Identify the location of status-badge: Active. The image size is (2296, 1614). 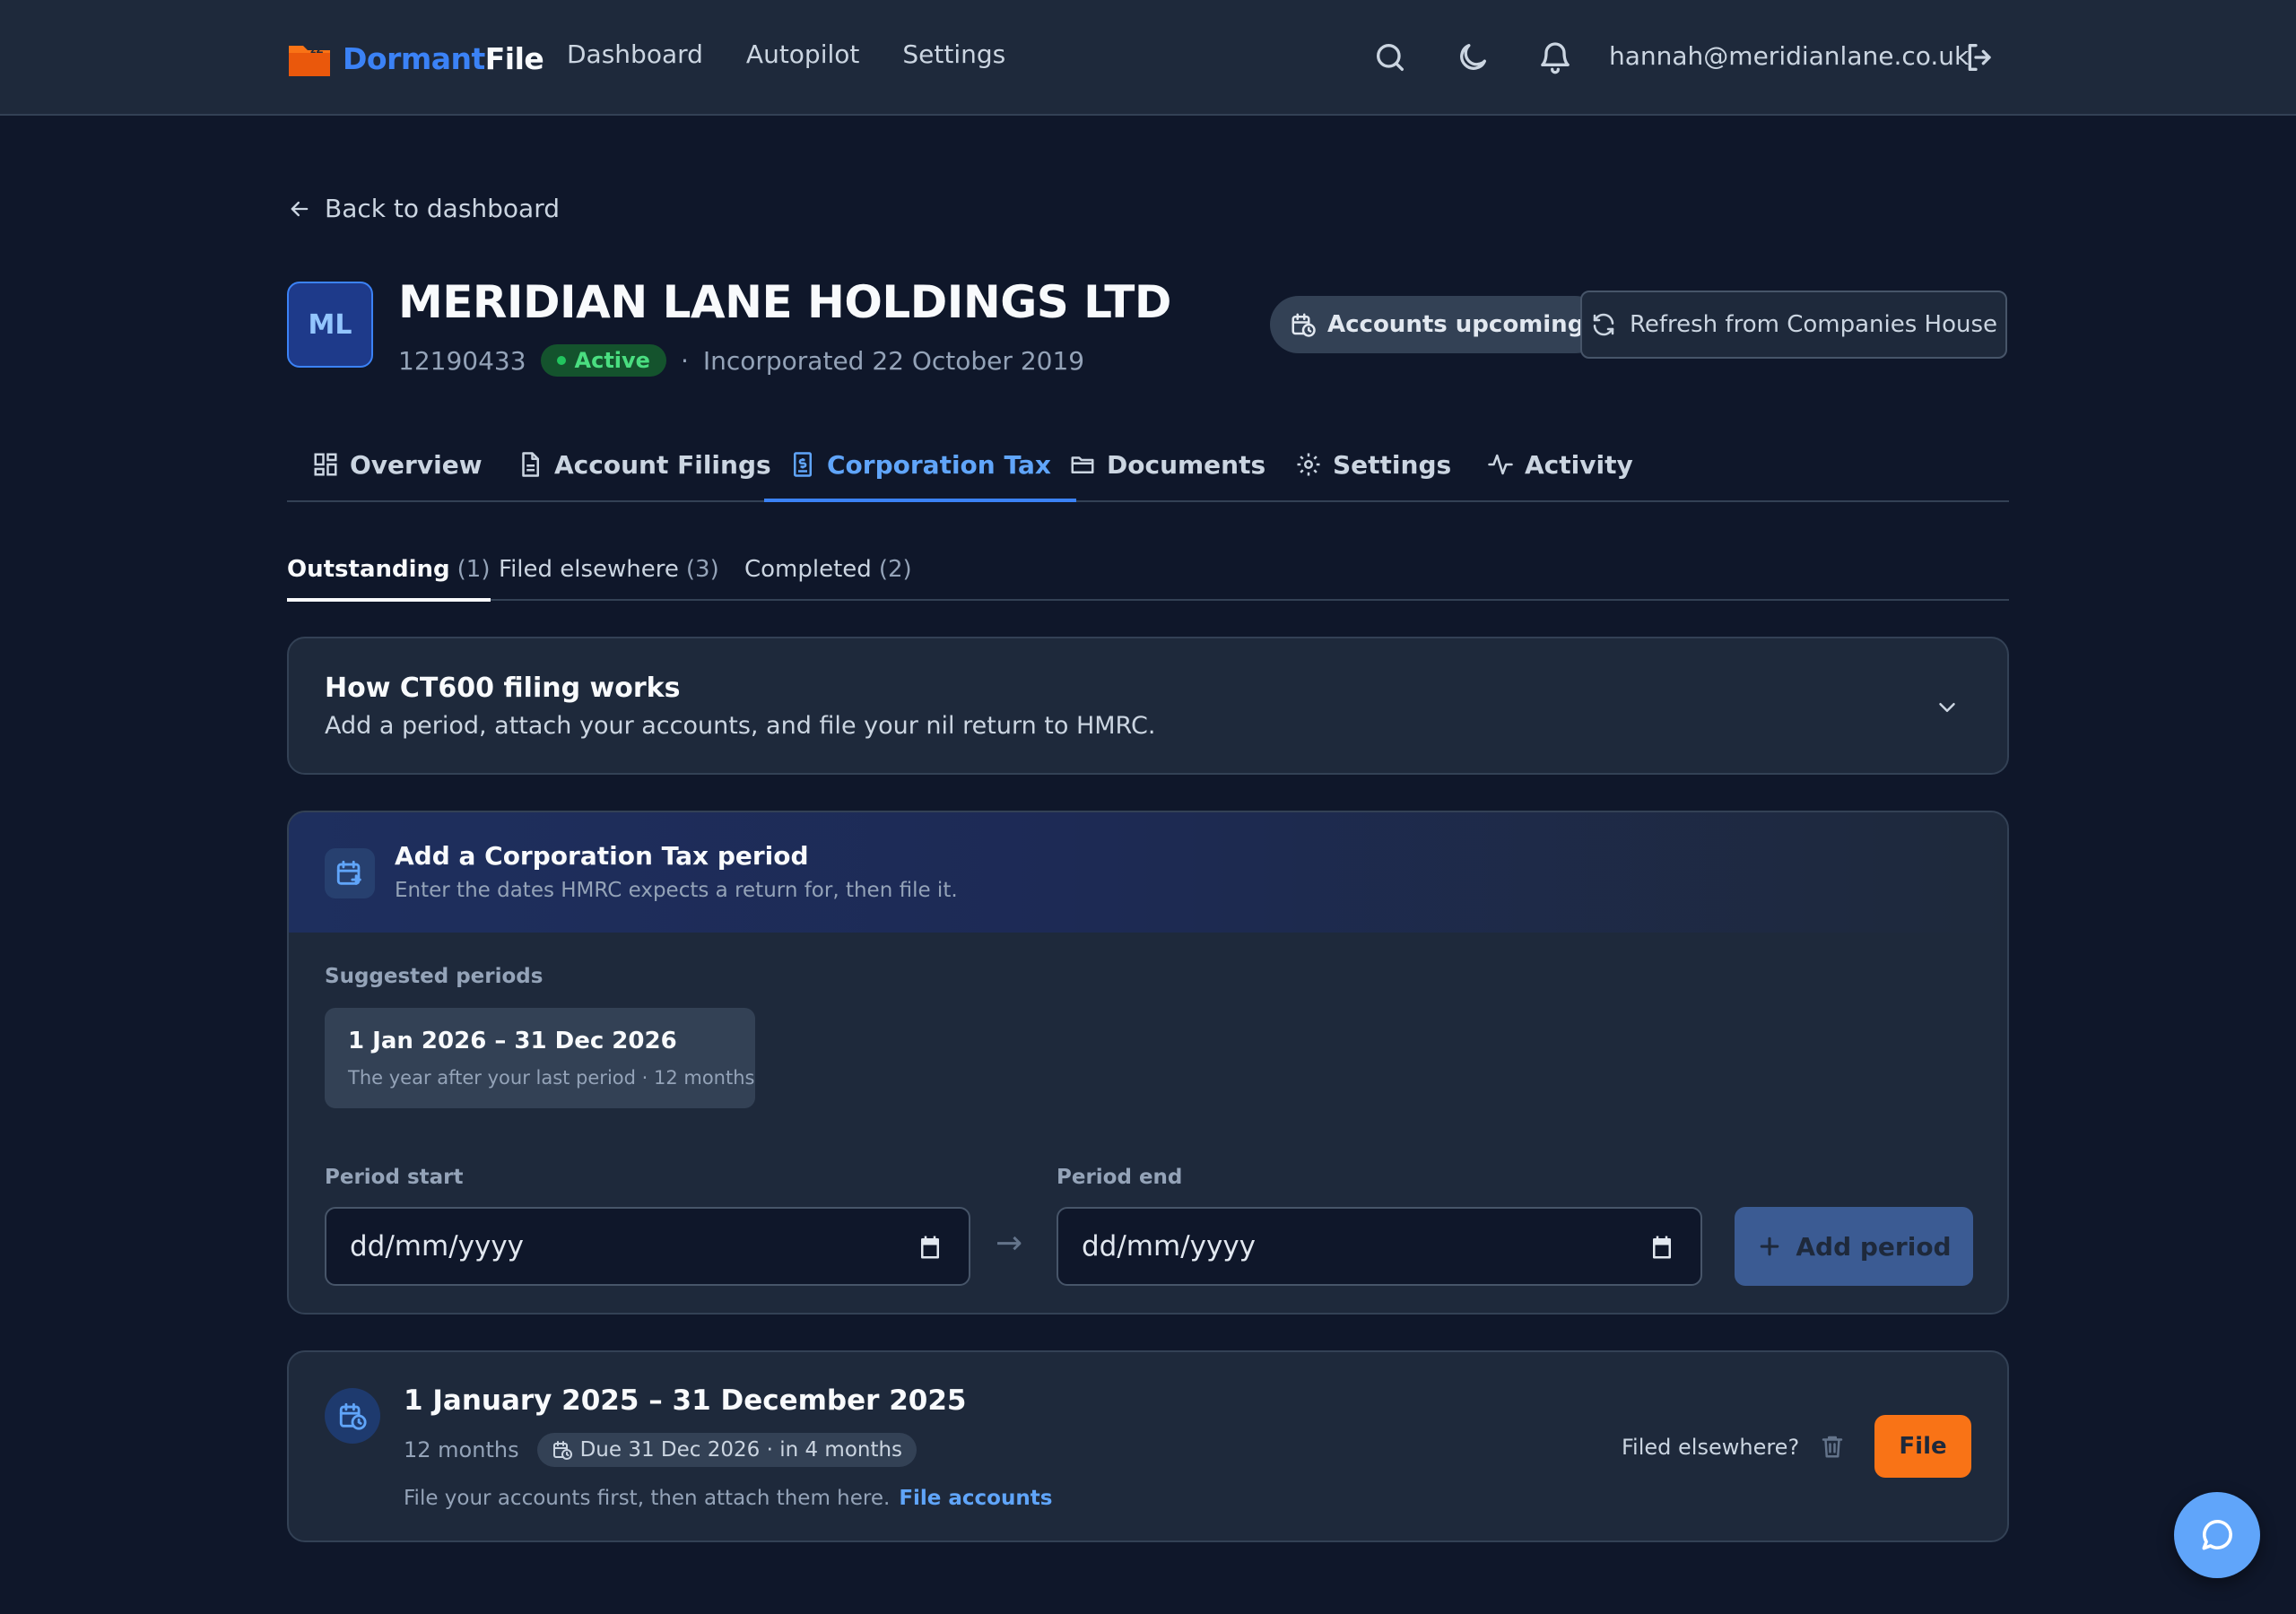
(603, 360).